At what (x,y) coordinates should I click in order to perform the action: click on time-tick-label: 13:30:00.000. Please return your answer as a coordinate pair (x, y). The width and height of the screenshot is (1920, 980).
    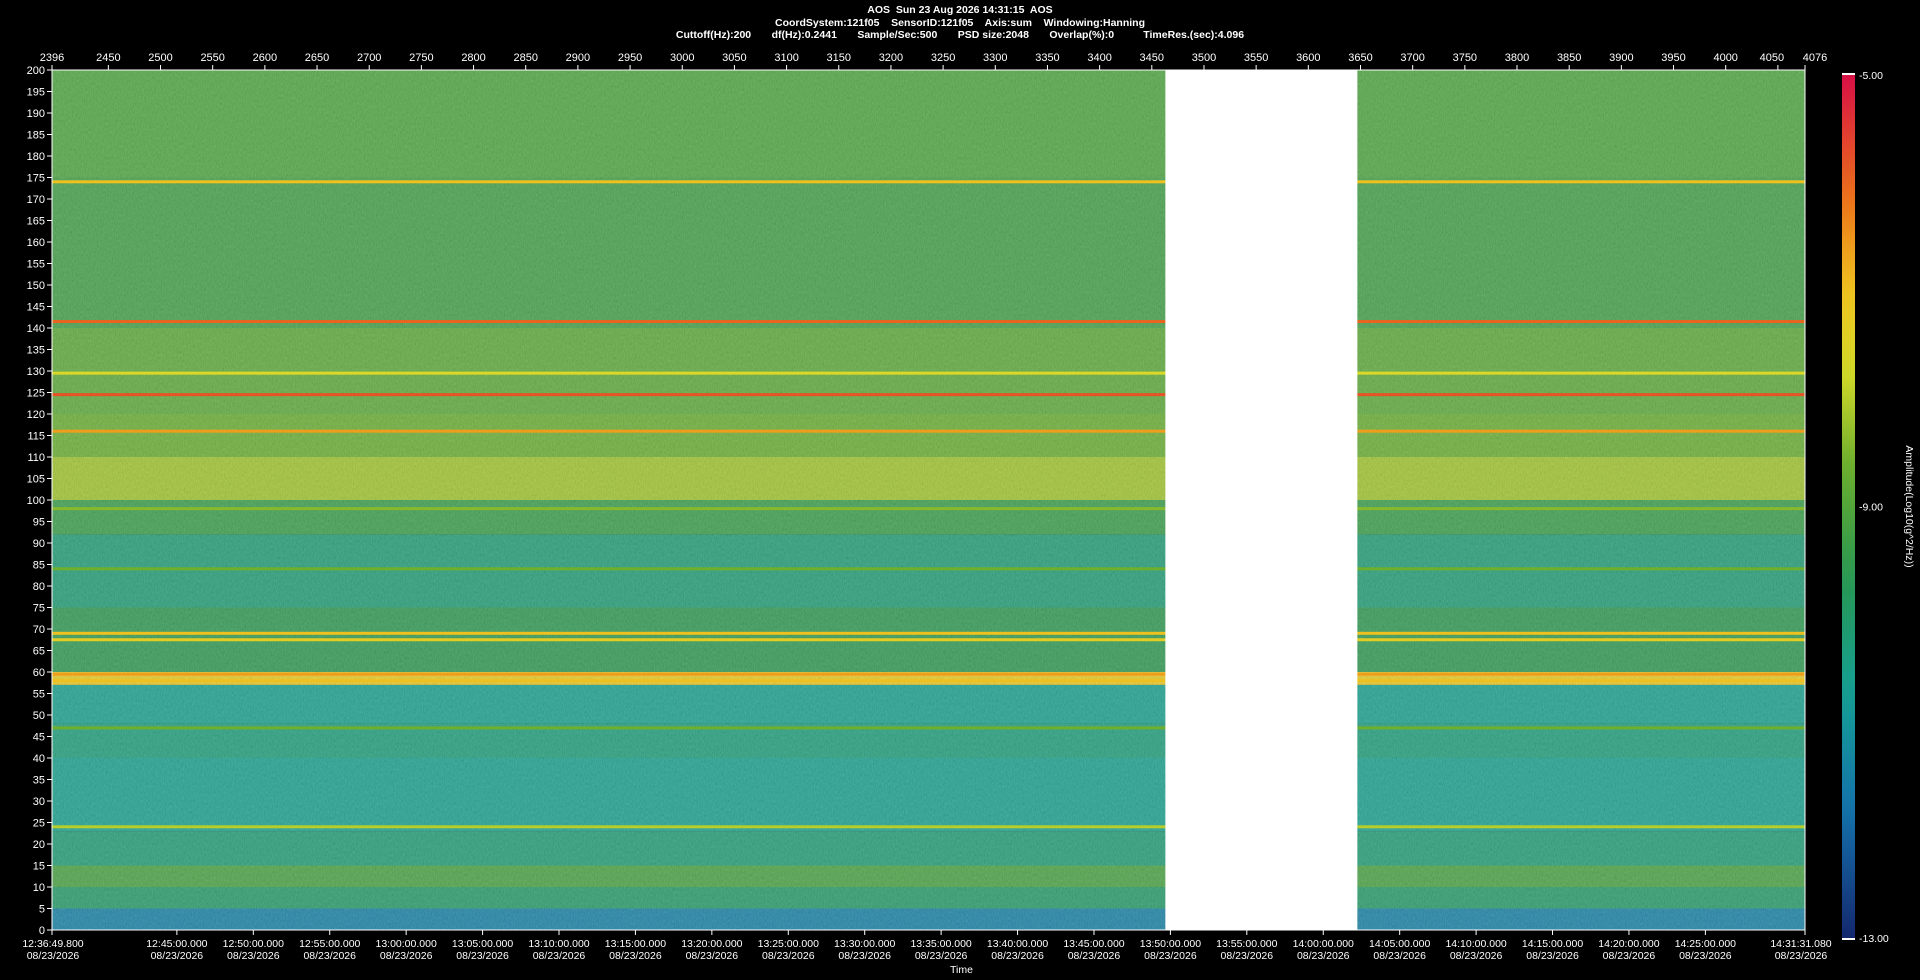
    Looking at the image, I should click on (864, 944).